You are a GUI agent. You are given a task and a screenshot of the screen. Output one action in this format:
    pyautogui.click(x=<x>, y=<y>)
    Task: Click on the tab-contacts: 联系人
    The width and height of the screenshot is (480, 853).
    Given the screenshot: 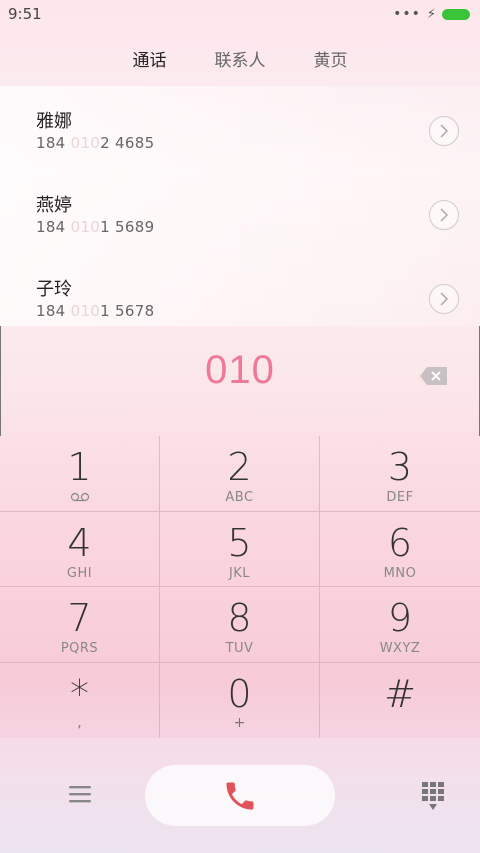 What is the action you would take?
    pyautogui.click(x=240, y=58)
    